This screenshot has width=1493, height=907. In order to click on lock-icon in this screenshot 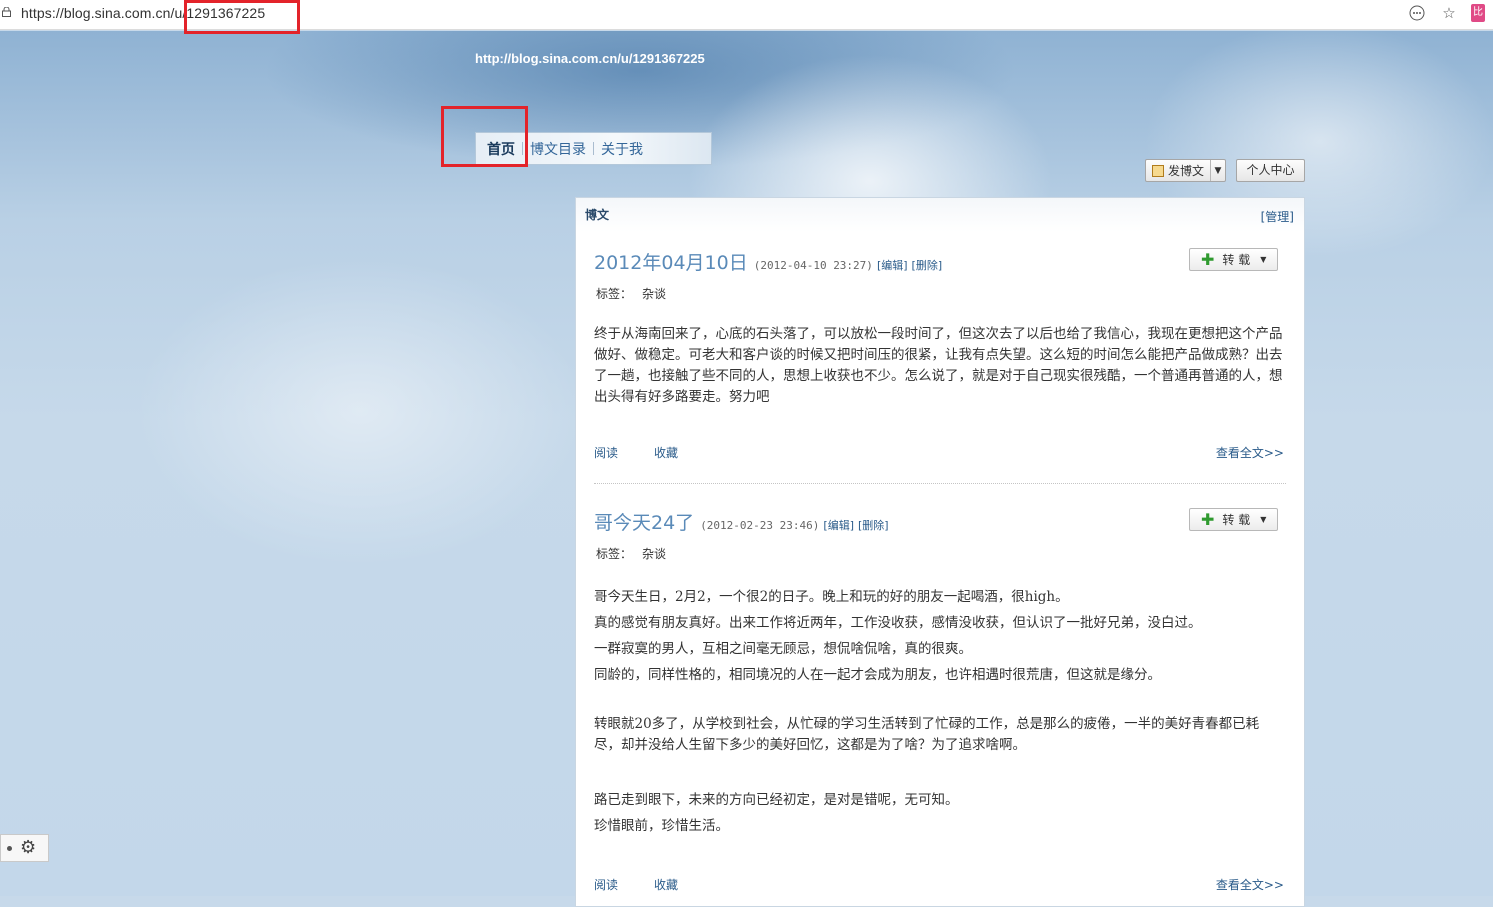, I will do `click(6, 12)`.